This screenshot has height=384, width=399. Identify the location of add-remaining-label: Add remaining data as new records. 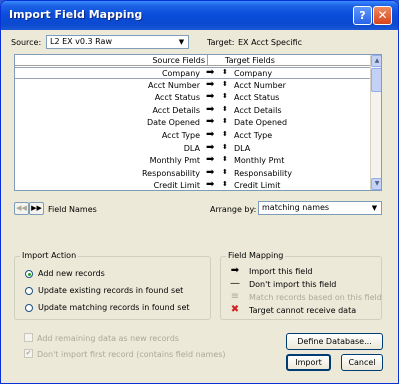
(108, 338).